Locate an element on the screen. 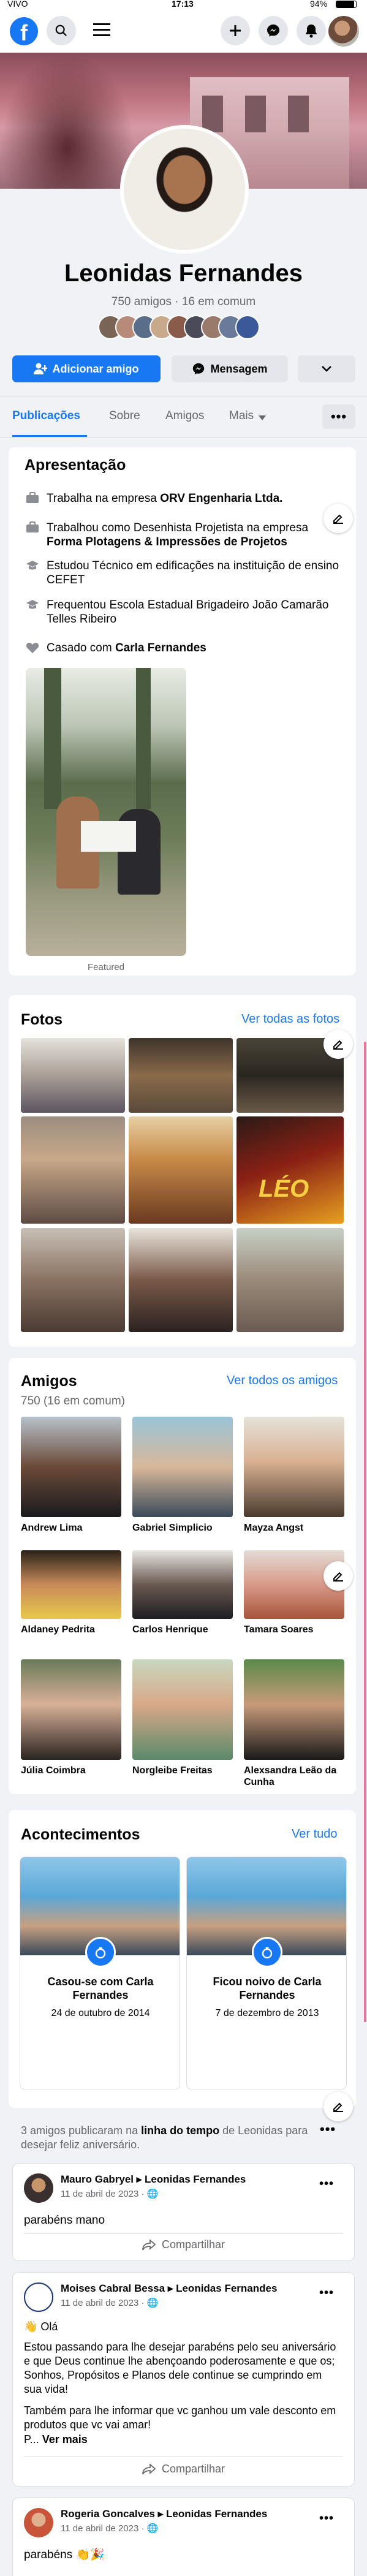  friend-name: Aldaney Pedrita is located at coordinates (71, 1629).